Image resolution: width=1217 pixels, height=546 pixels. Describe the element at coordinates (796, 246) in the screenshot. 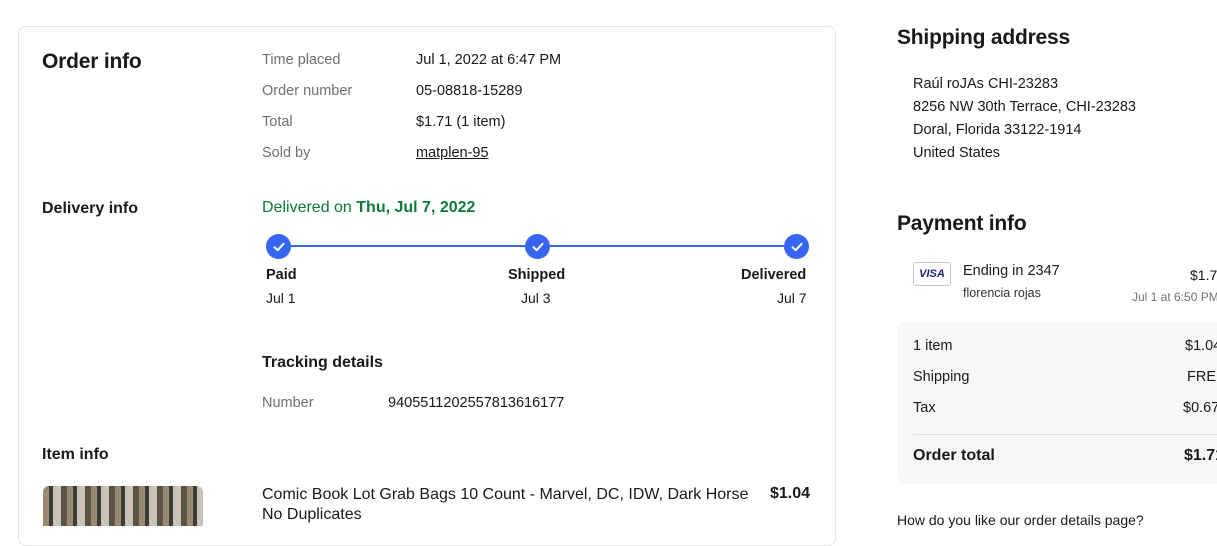

I see `delivered-check-icon` at that location.